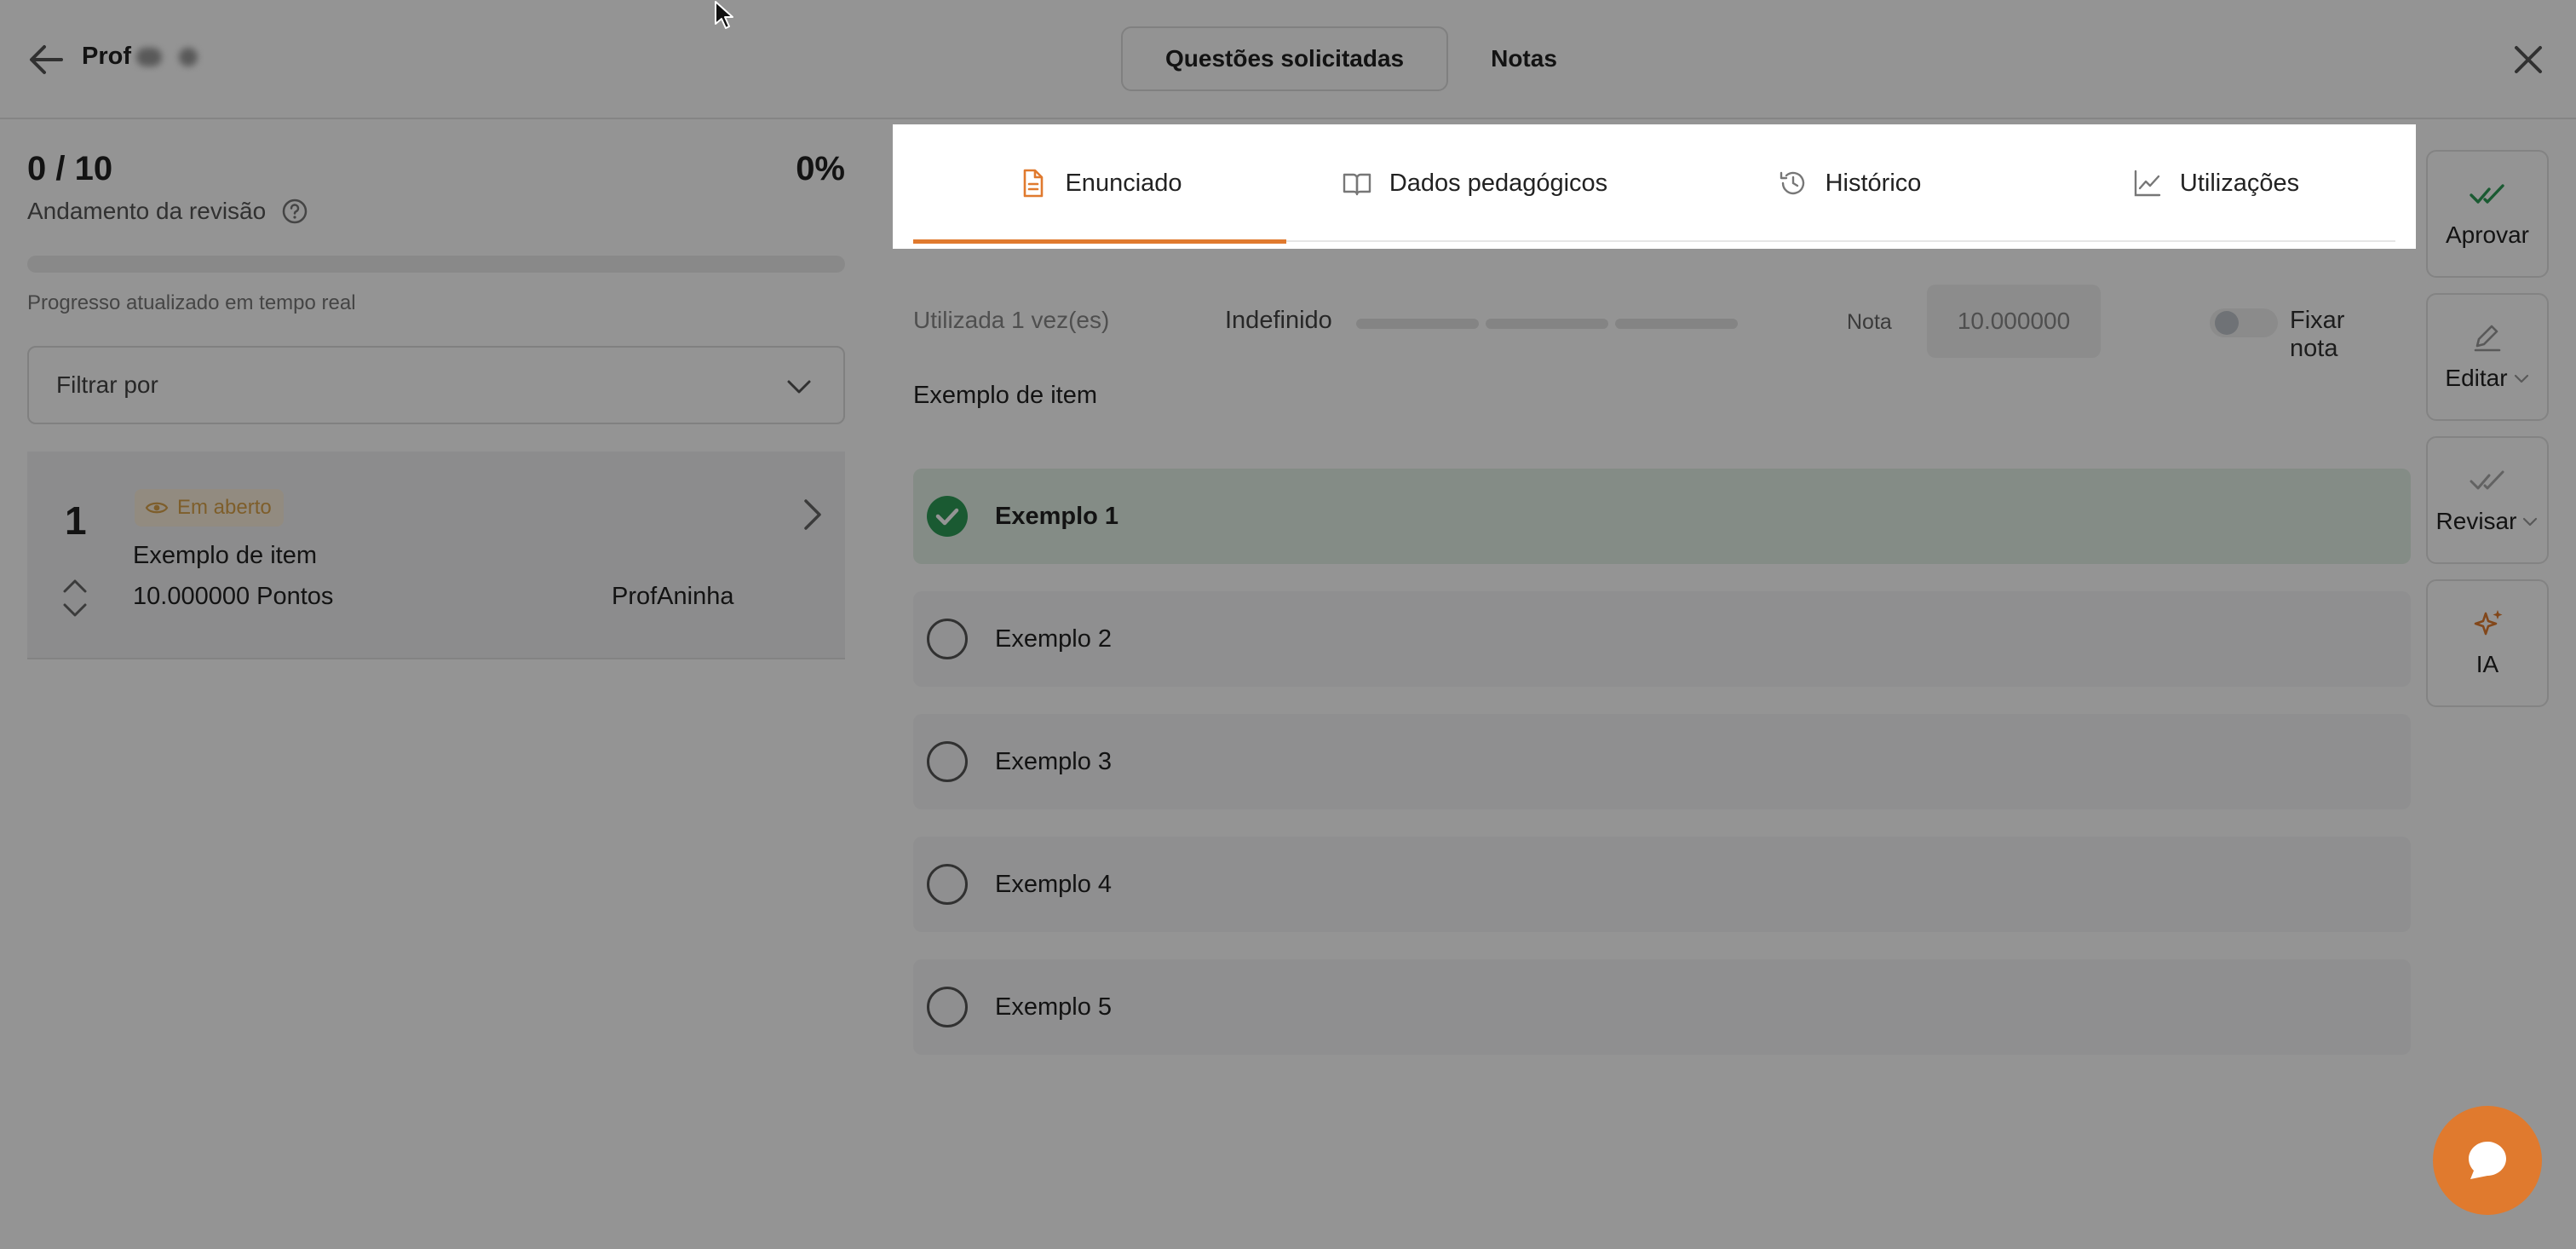  I want to click on question-title: Exemplo de item, so click(225, 555).